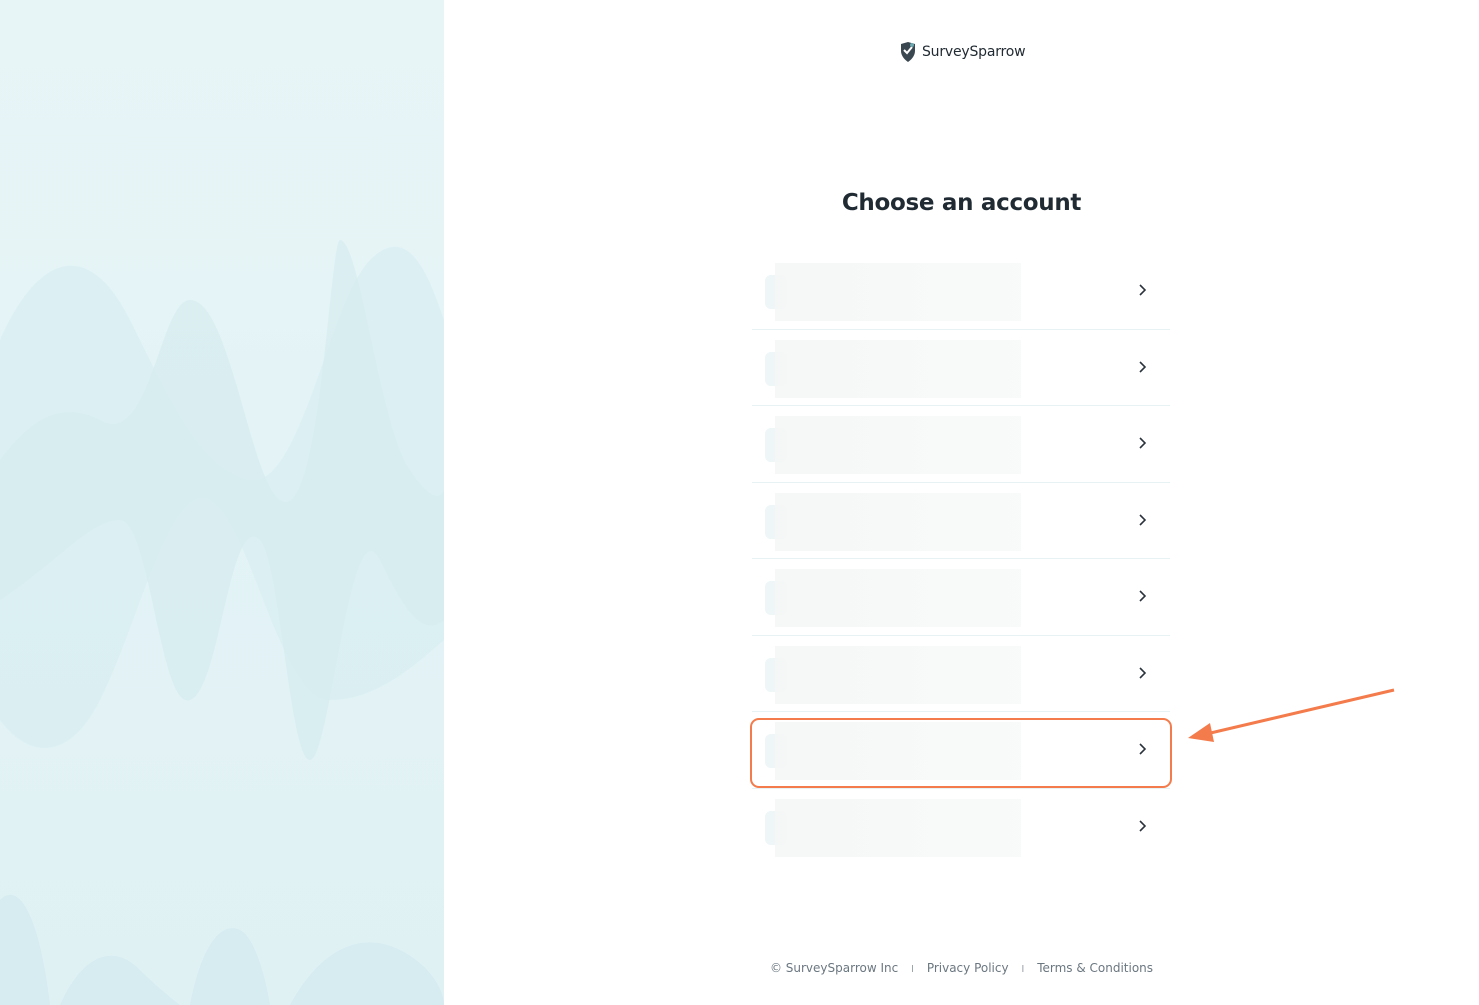 The image size is (1479, 1005). Describe the element at coordinates (1291, 715) in the screenshot. I see `annotation-arrow-icon` at that location.